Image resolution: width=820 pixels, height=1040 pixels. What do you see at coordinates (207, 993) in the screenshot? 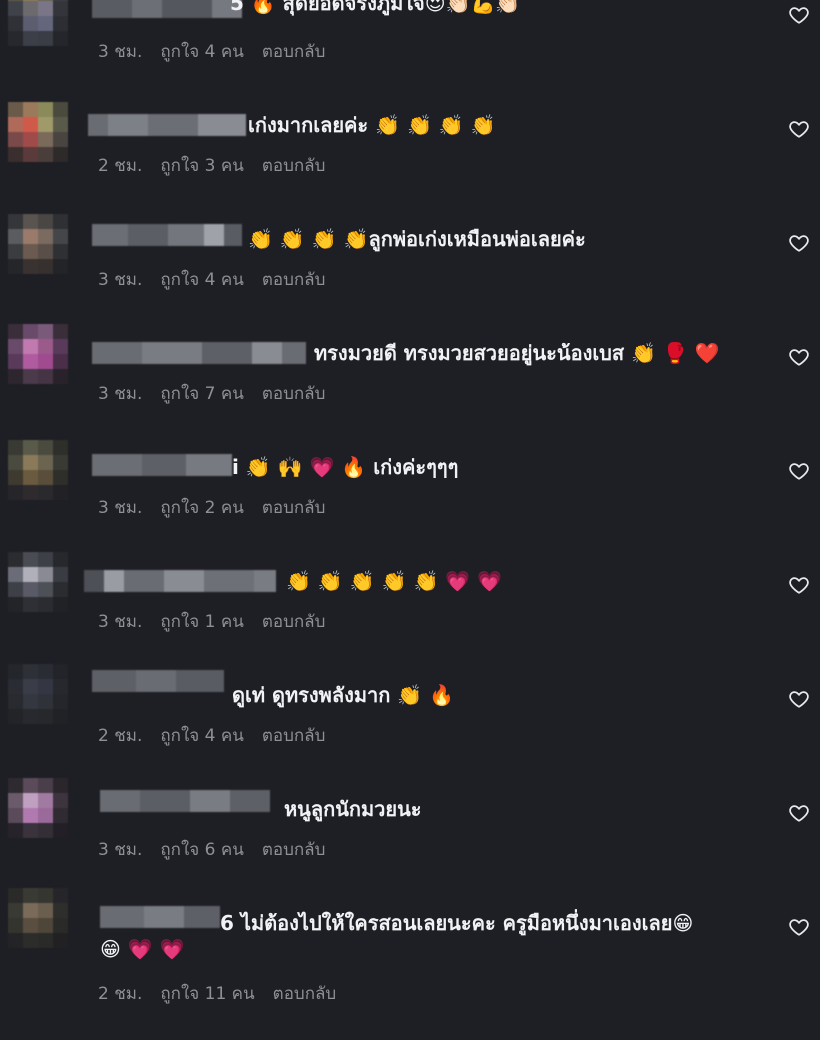
I see `comment-likes: ถูกใจ 11 คน` at bounding box center [207, 993].